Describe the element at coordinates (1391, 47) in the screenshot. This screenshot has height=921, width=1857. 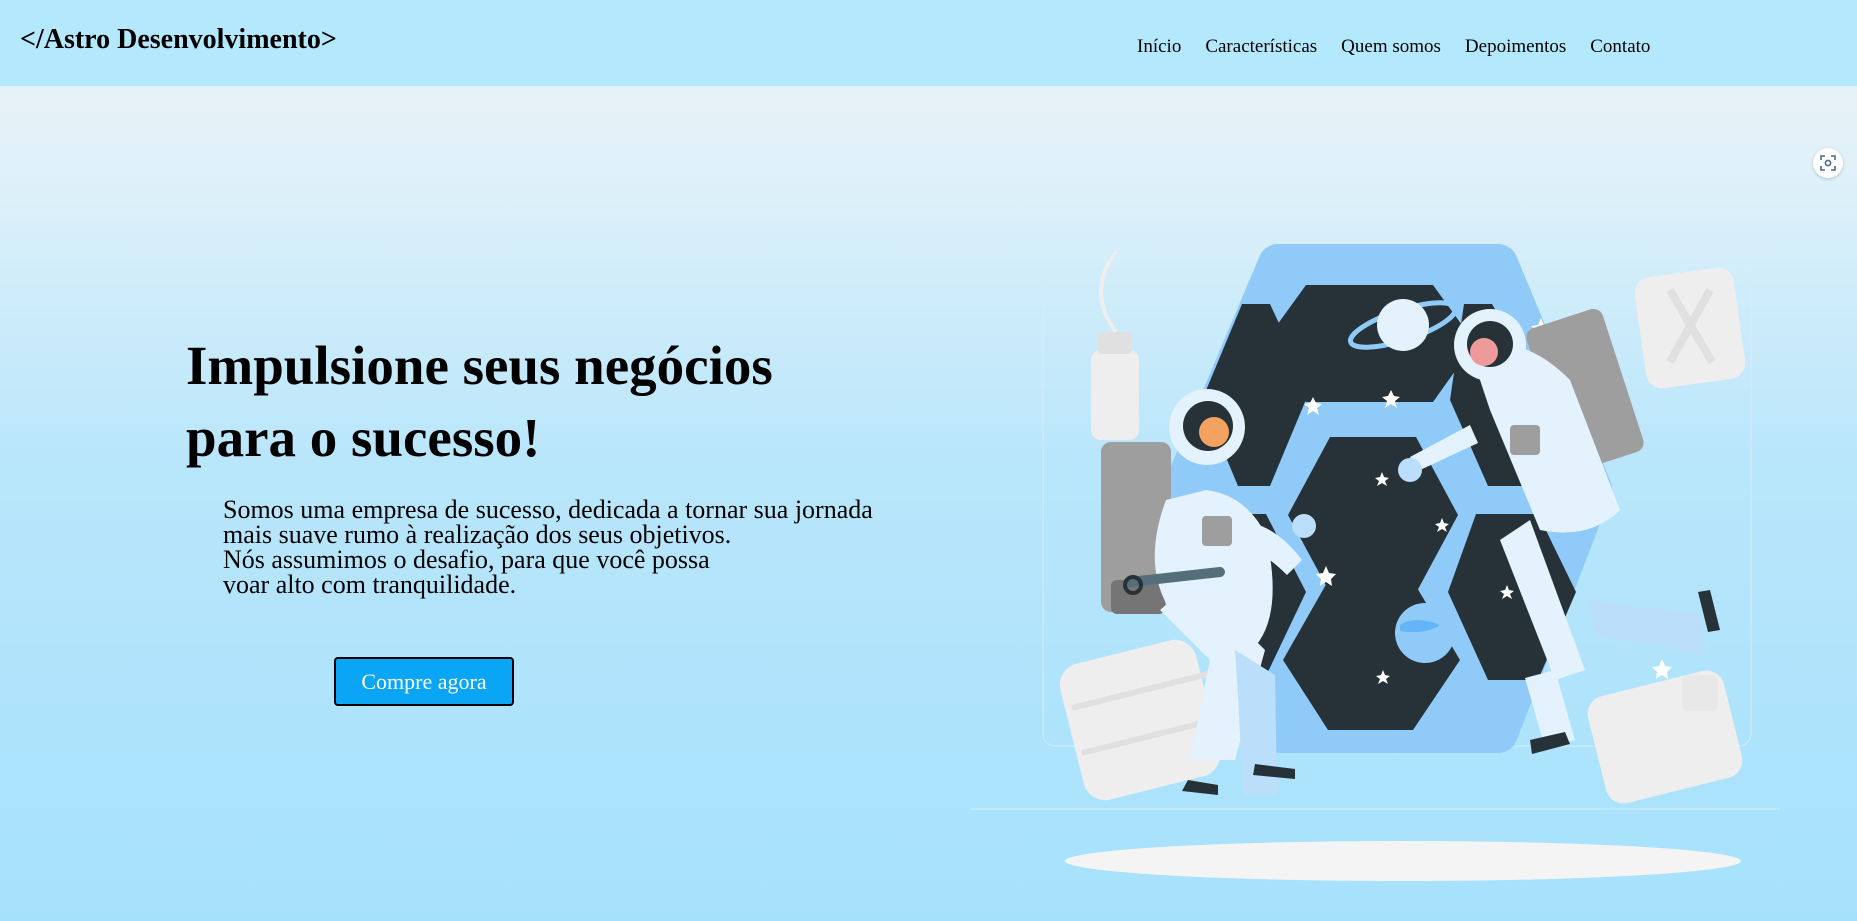
I see `nav-link-quem-somos: Quem somos` at that location.